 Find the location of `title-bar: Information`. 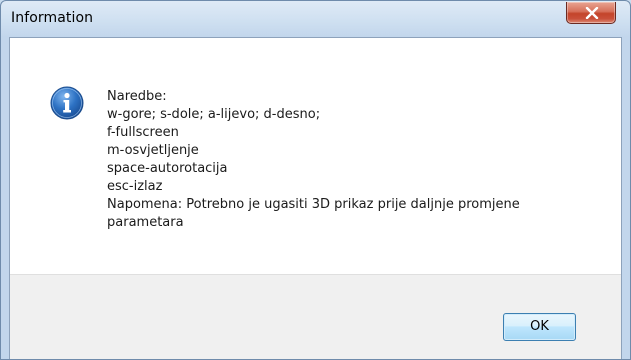

title-bar: Information is located at coordinates (315, 19).